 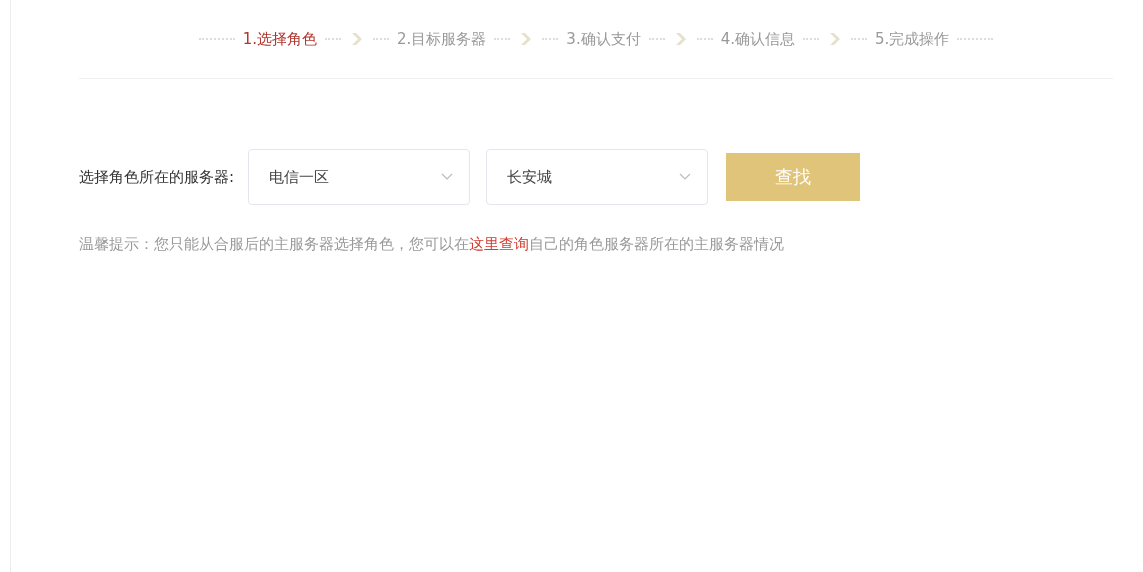 What do you see at coordinates (442, 39) in the screenshot?
I see `step-tab: 2.目标服务器` at bounding box center [442, 39].